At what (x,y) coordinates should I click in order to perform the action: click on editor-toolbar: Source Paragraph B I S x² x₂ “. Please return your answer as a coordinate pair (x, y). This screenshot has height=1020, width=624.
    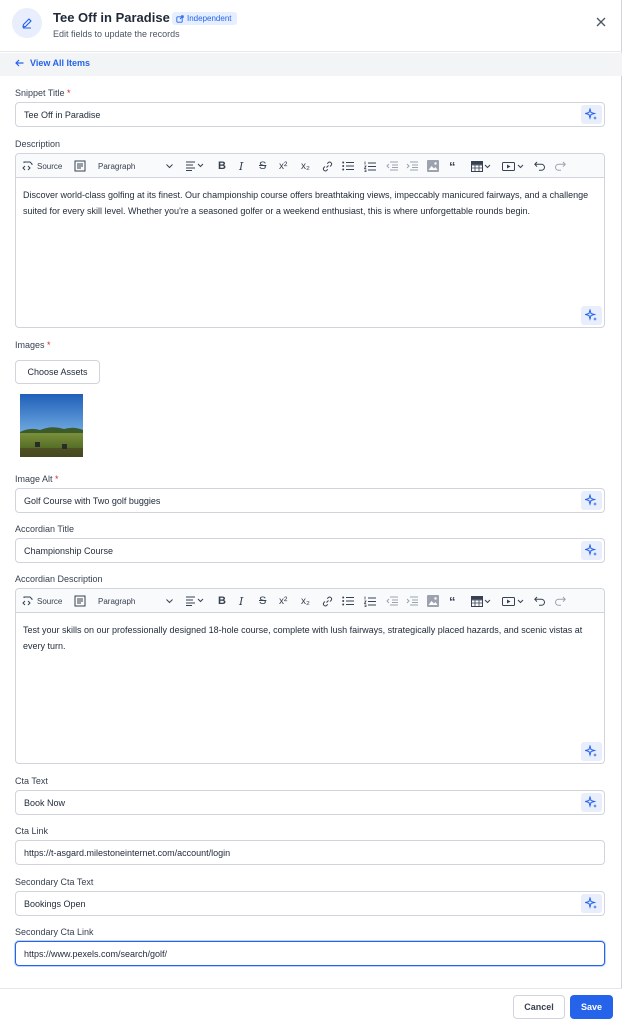
    Looking at the image, I should click on (310, 601).